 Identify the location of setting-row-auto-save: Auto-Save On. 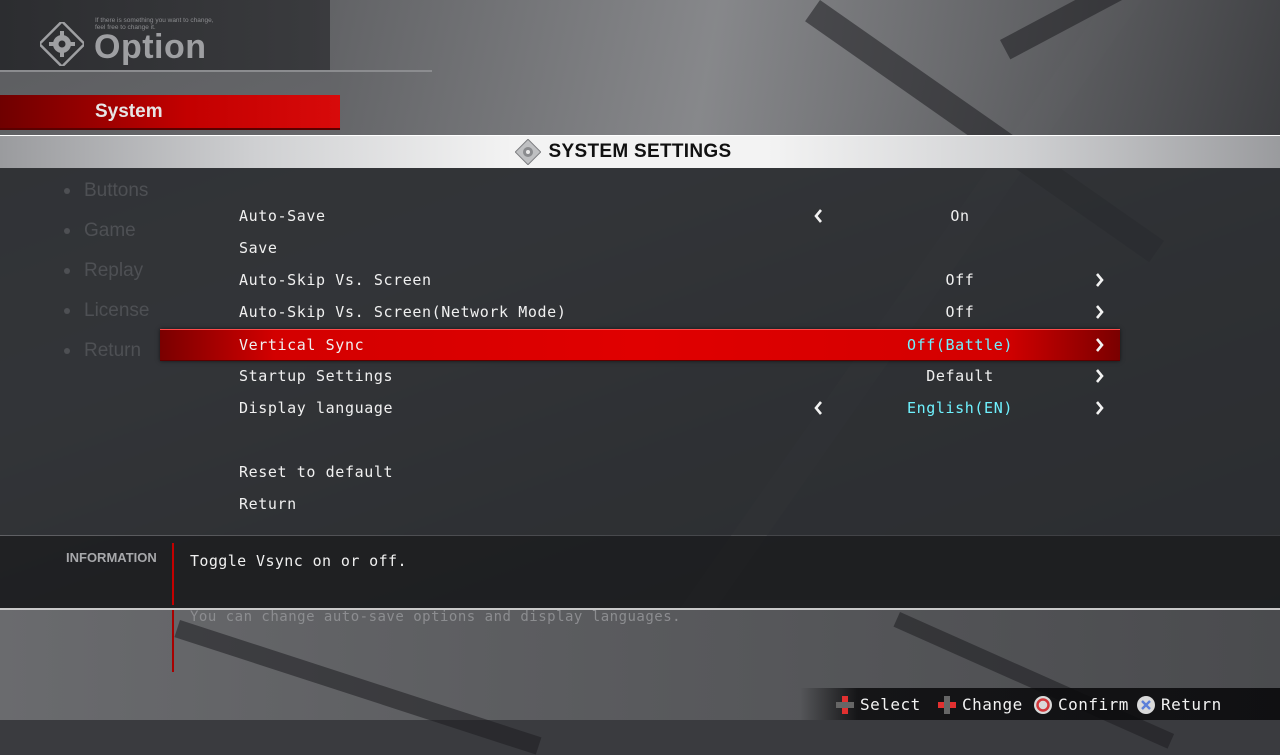
(640, 216).